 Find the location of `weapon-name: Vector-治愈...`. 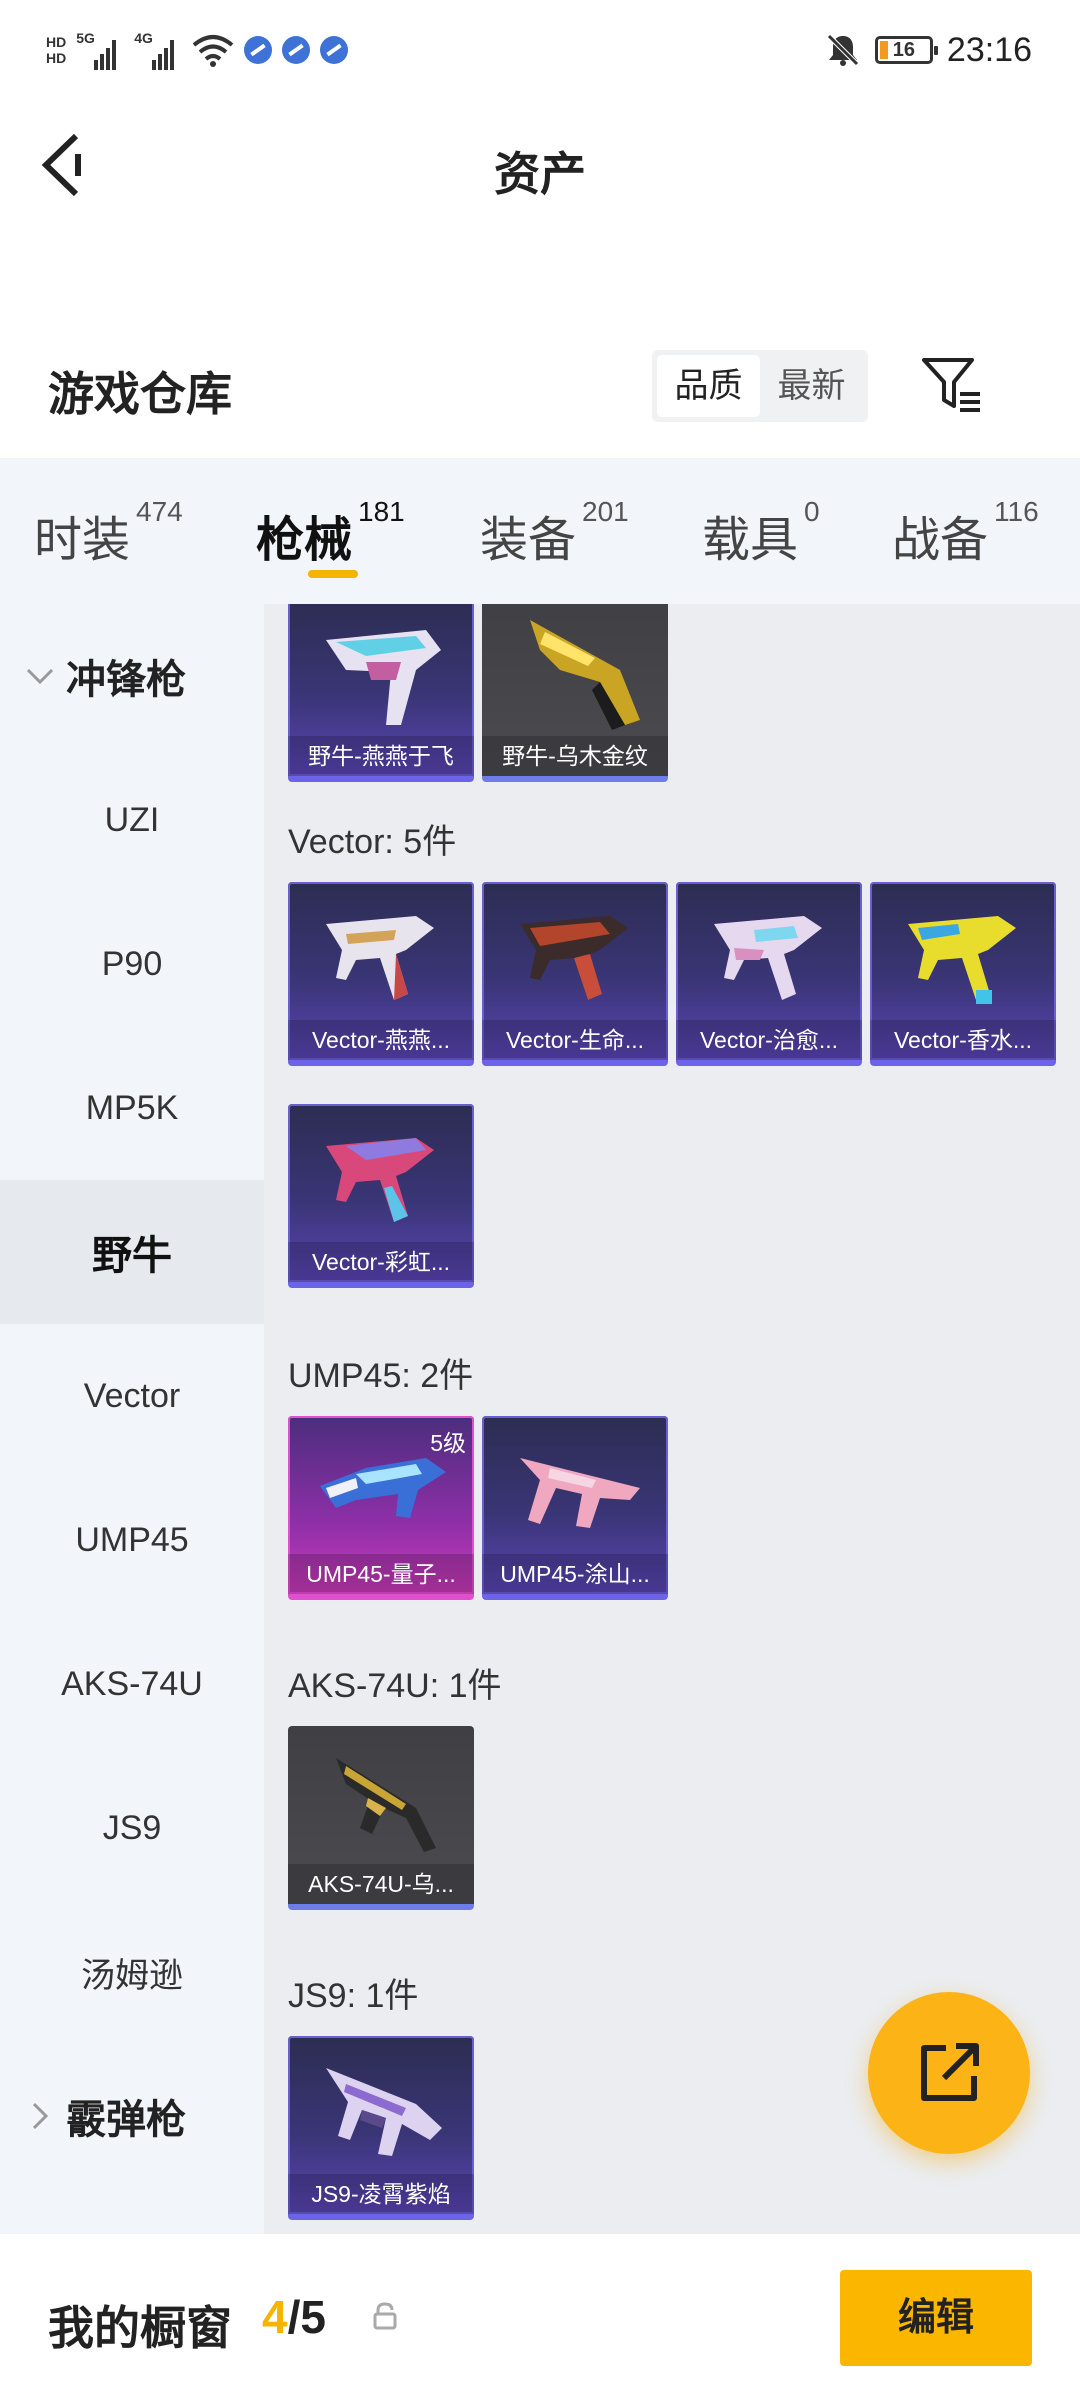

weapon-name: Vector-治愈... is located at coordinates (769, 1040).